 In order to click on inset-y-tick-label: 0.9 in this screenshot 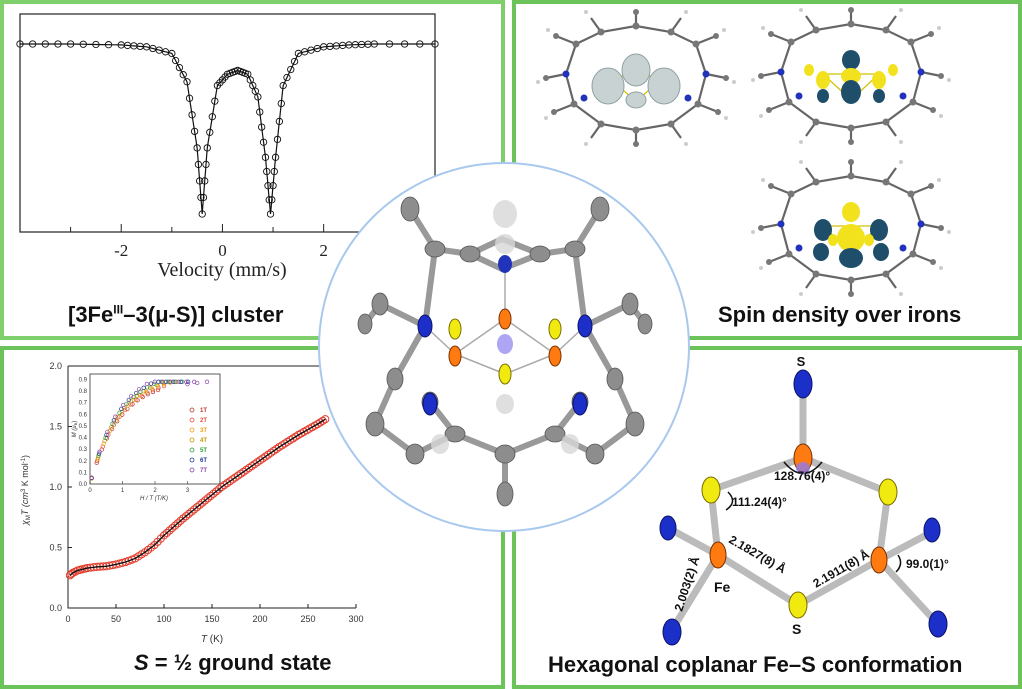, I will do `click(83, 381)`.